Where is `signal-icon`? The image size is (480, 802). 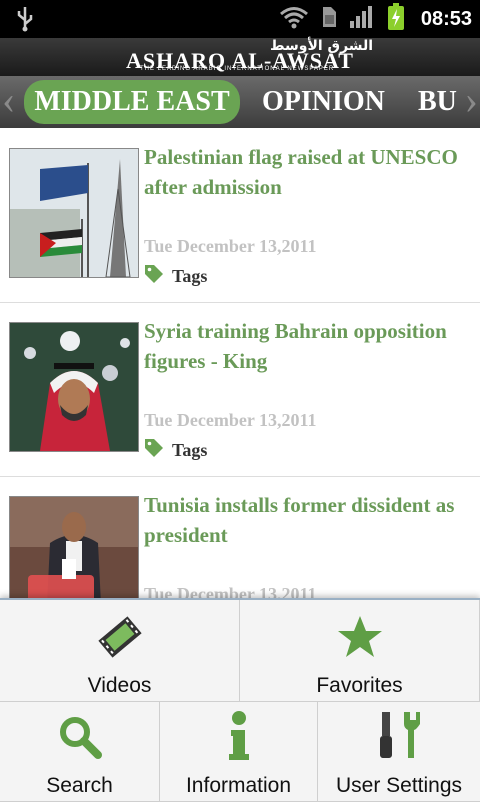 signal-icon is located at coordinates (362, 19).